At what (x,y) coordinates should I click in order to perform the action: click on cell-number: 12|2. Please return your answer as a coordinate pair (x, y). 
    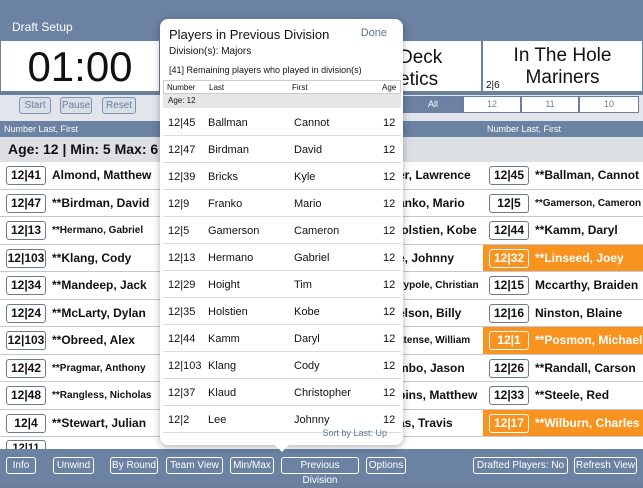
    Looking at the image, I should click on (179, 420).